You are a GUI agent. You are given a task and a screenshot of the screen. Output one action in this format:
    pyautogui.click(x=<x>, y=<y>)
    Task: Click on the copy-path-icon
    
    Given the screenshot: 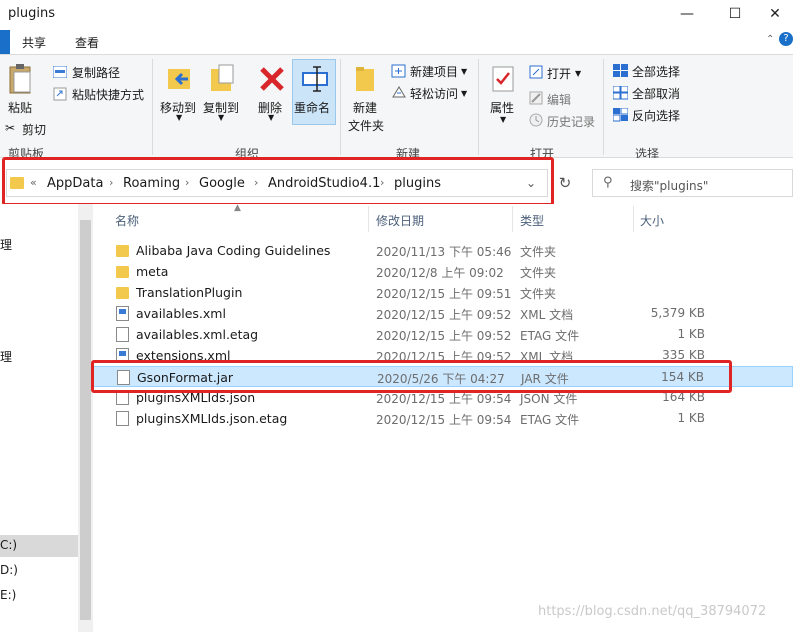 What is the action you would take?
    pyautogui.click(x=60, y=72)
    